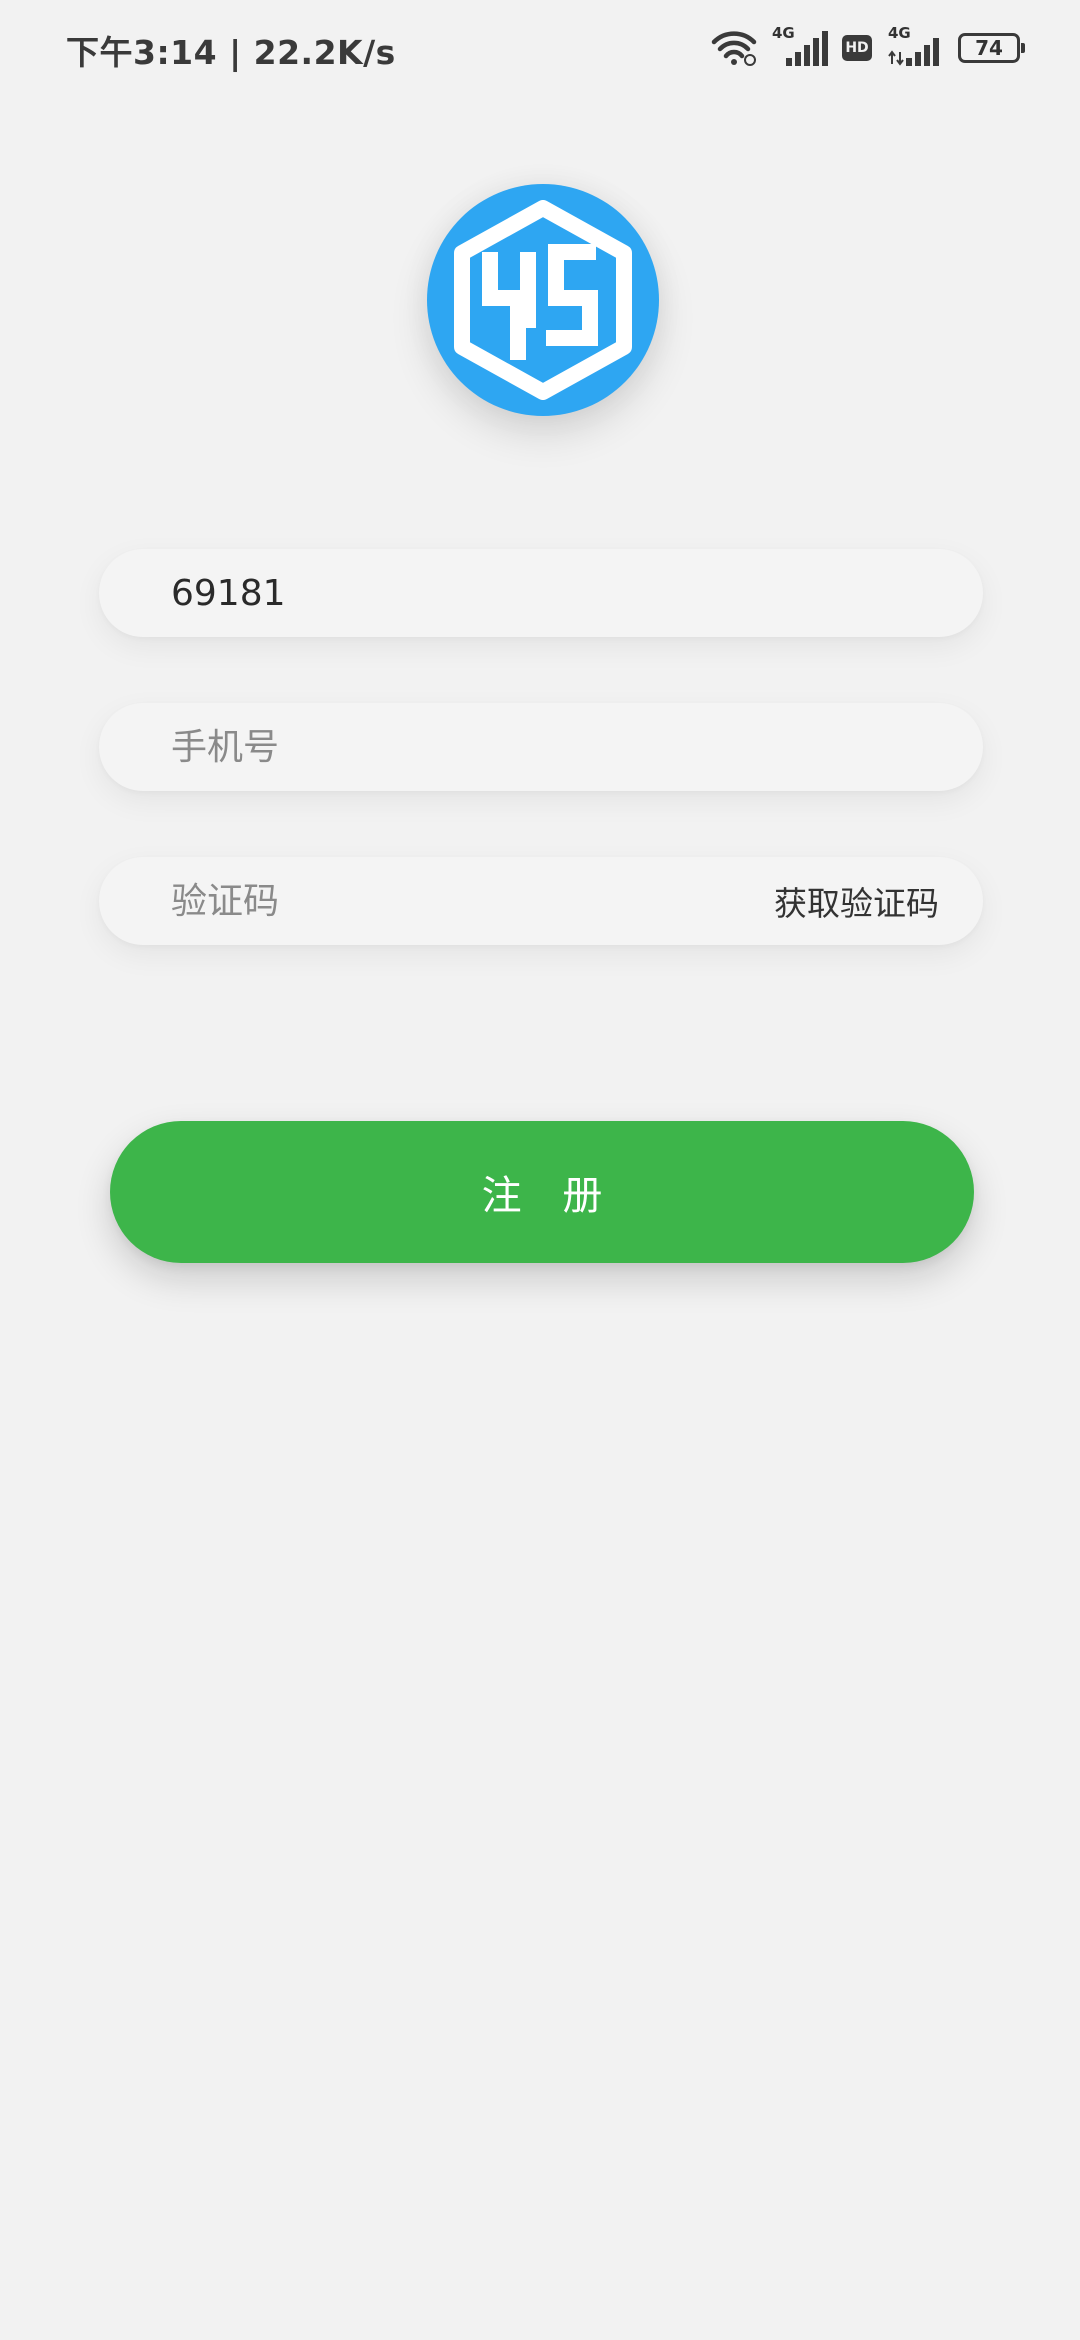 Image resolution: width=1080 pixels, height=2340 pixels. I want to click on code-input, so click(436, 901).